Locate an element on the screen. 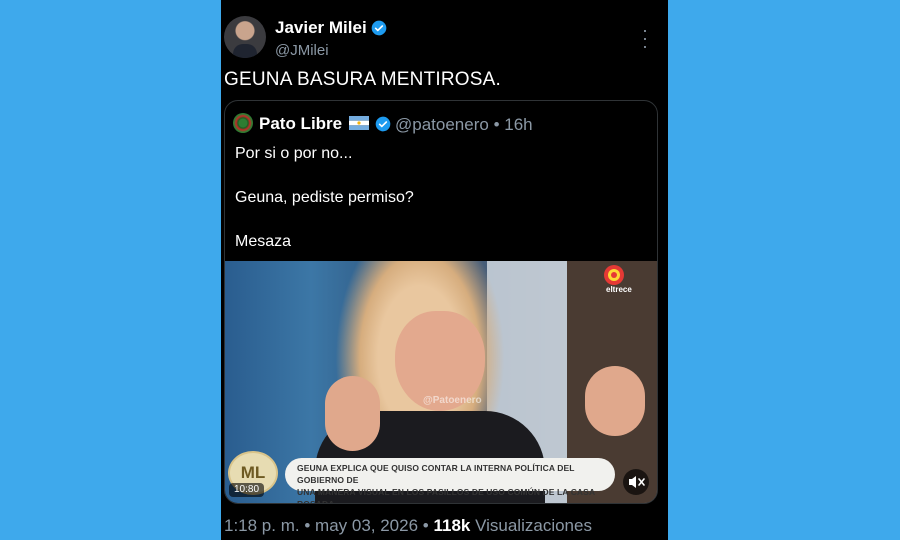  quoted-line-3: Mesaza is located at coordinates (263, 241).